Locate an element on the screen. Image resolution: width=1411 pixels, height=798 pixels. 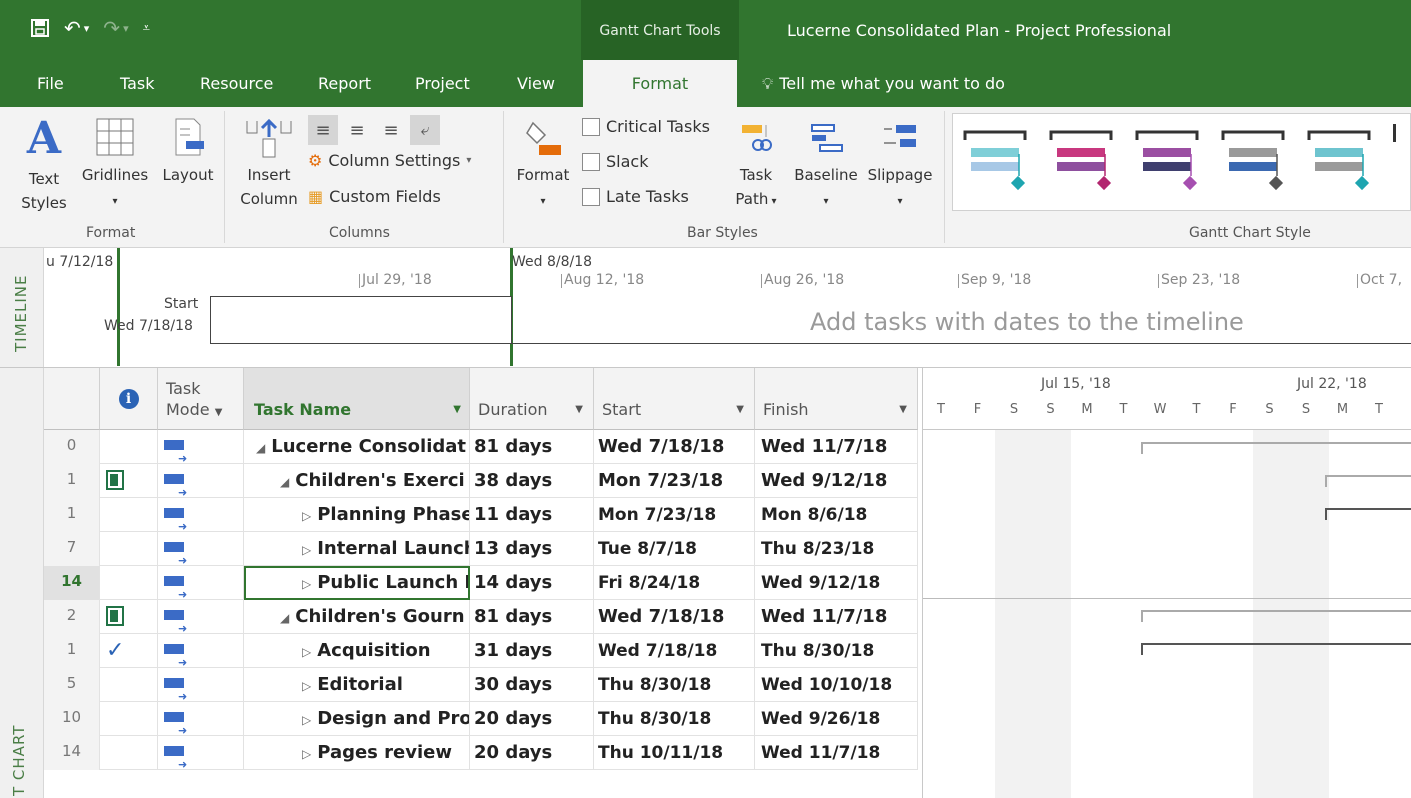
duration-cell: 31 days is located at coordinates (532, 651).